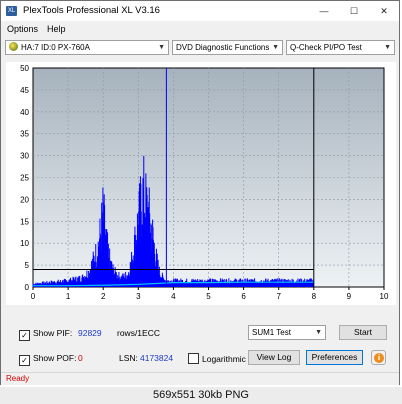  What do you see at coordinates (24, 199) in the screenshot?
I see `y-tick-label: 20` at bounding box center [24, 199].